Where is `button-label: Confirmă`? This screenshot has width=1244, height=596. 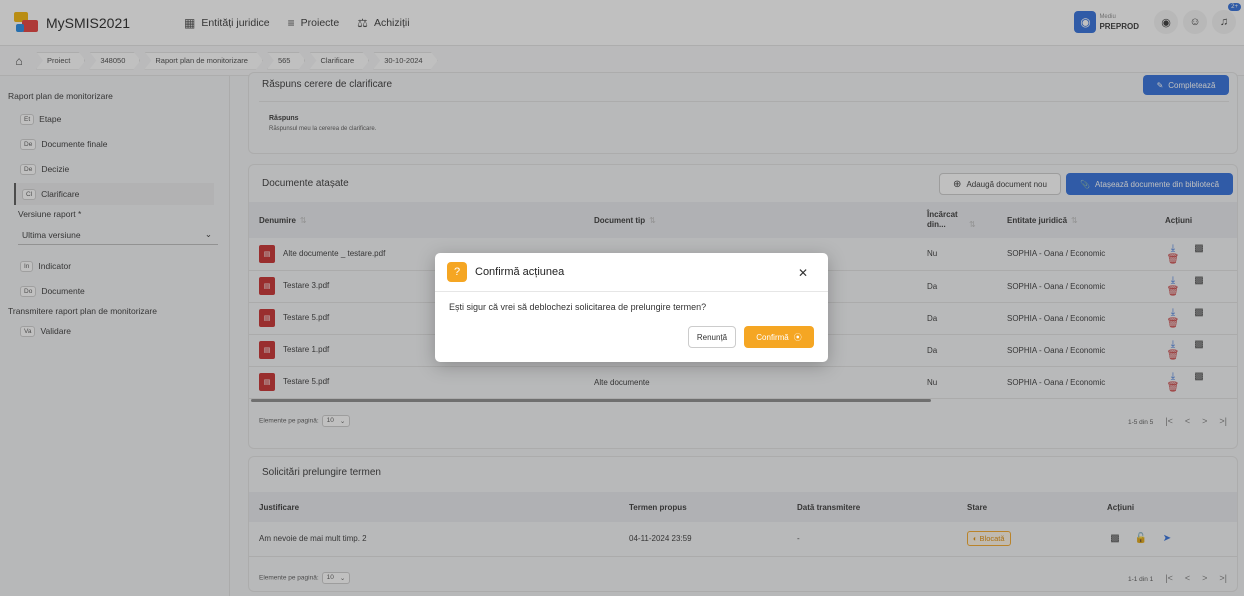
button-label: Confirmă is located at coordinates (772, 337).